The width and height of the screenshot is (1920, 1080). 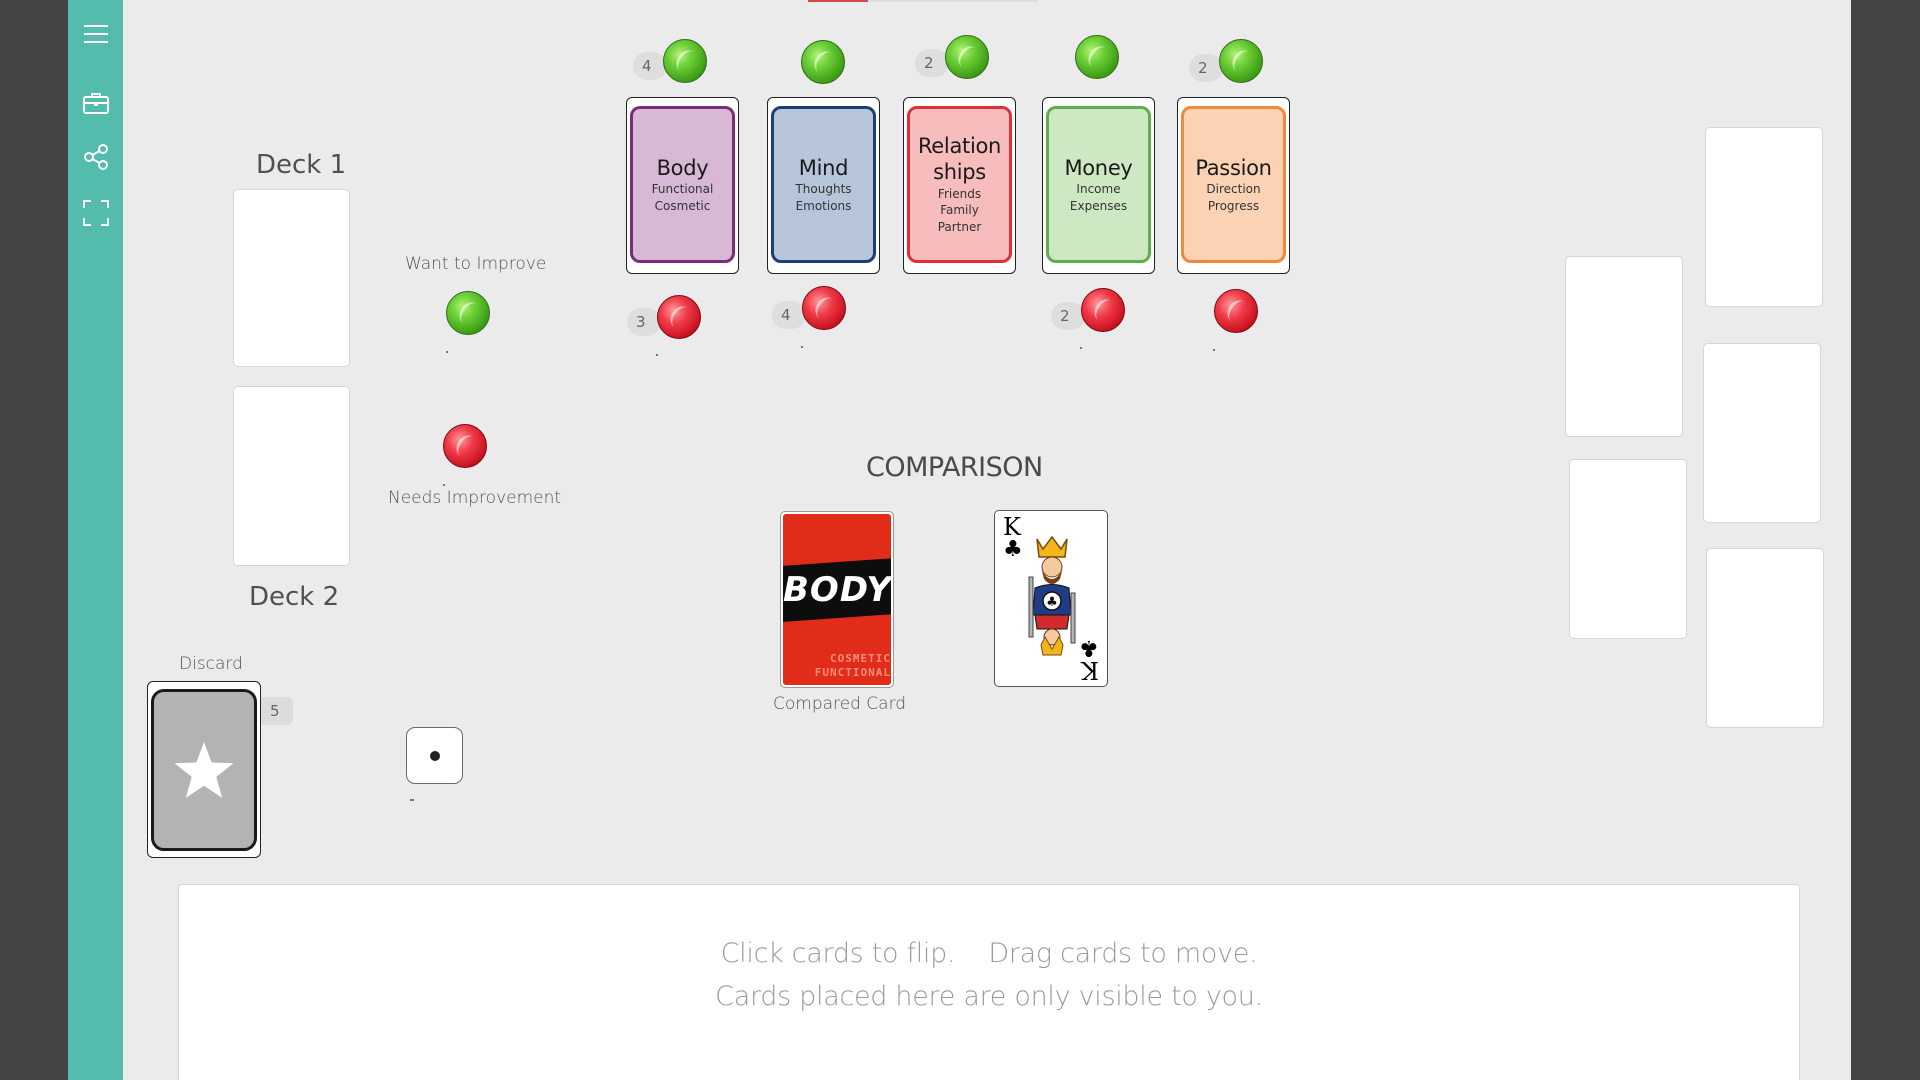 What do you see at coordinates (679, 317) in the screenshot?
I see `red-token-body` at bounding box center [679, 317].